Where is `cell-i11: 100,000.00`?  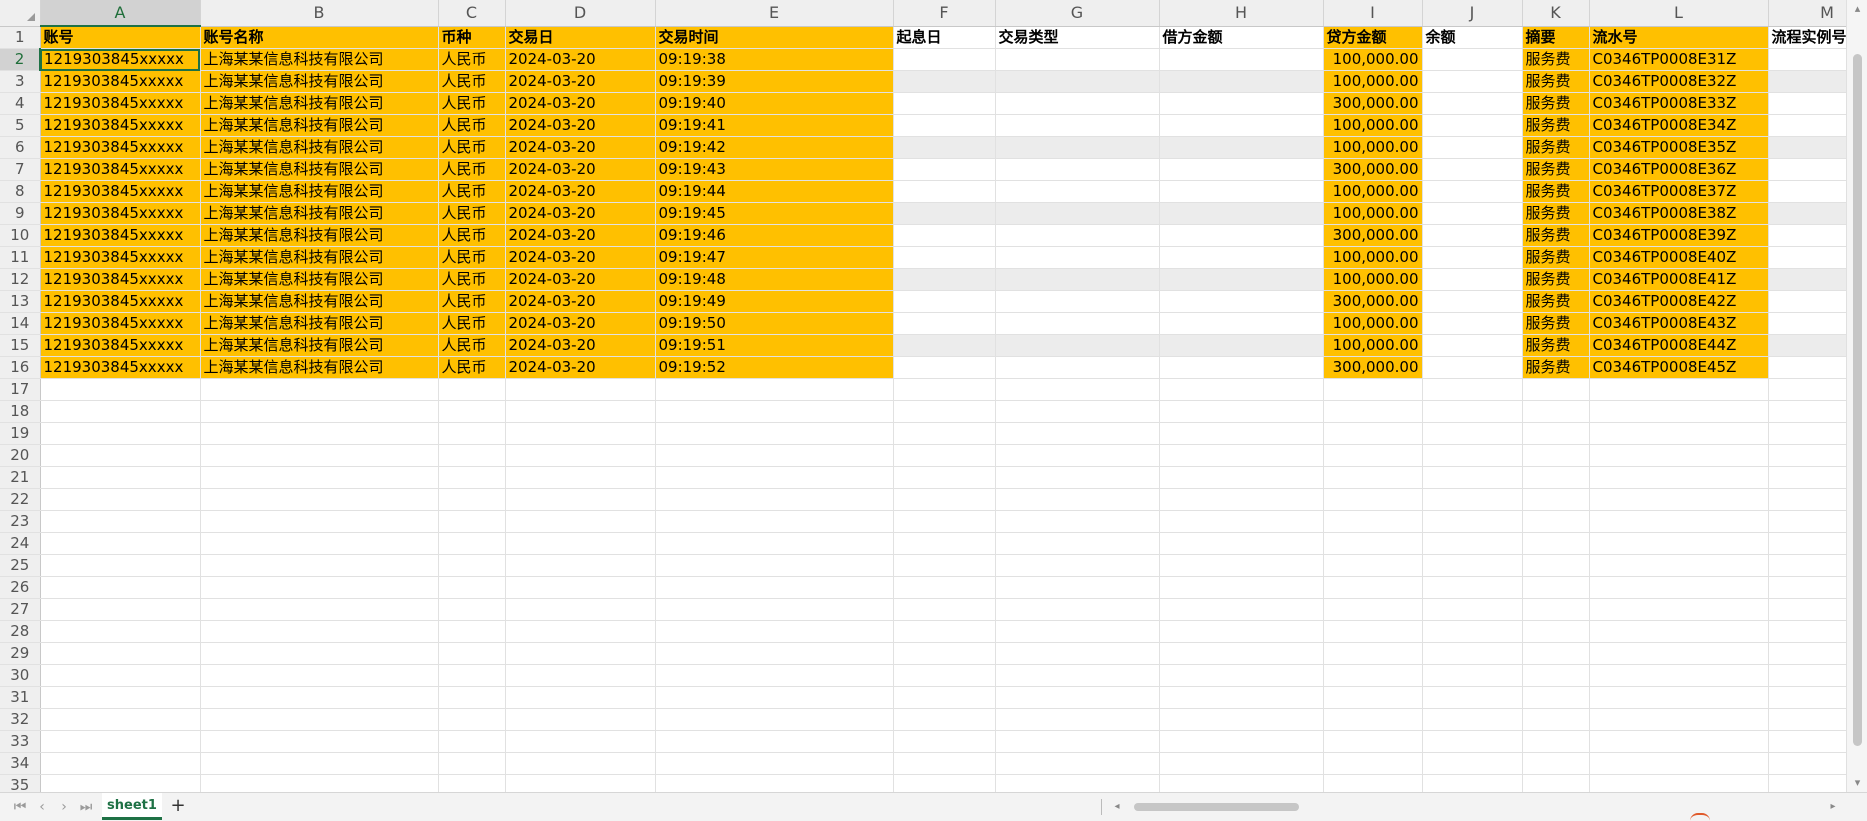
cell-i11: 100,000.00 is located at coordinates (1373, 257).